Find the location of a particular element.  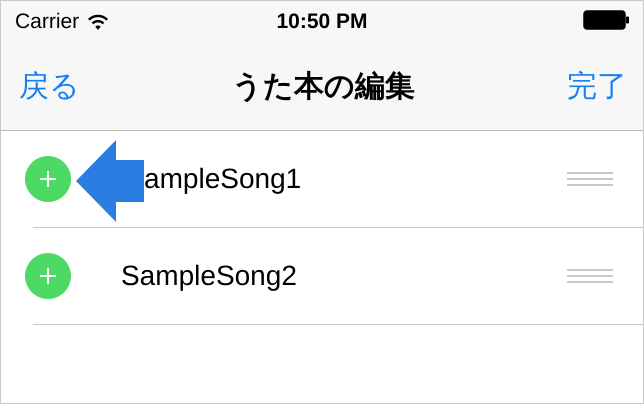

done-button: 完了 is located at coordinates (597, 86).